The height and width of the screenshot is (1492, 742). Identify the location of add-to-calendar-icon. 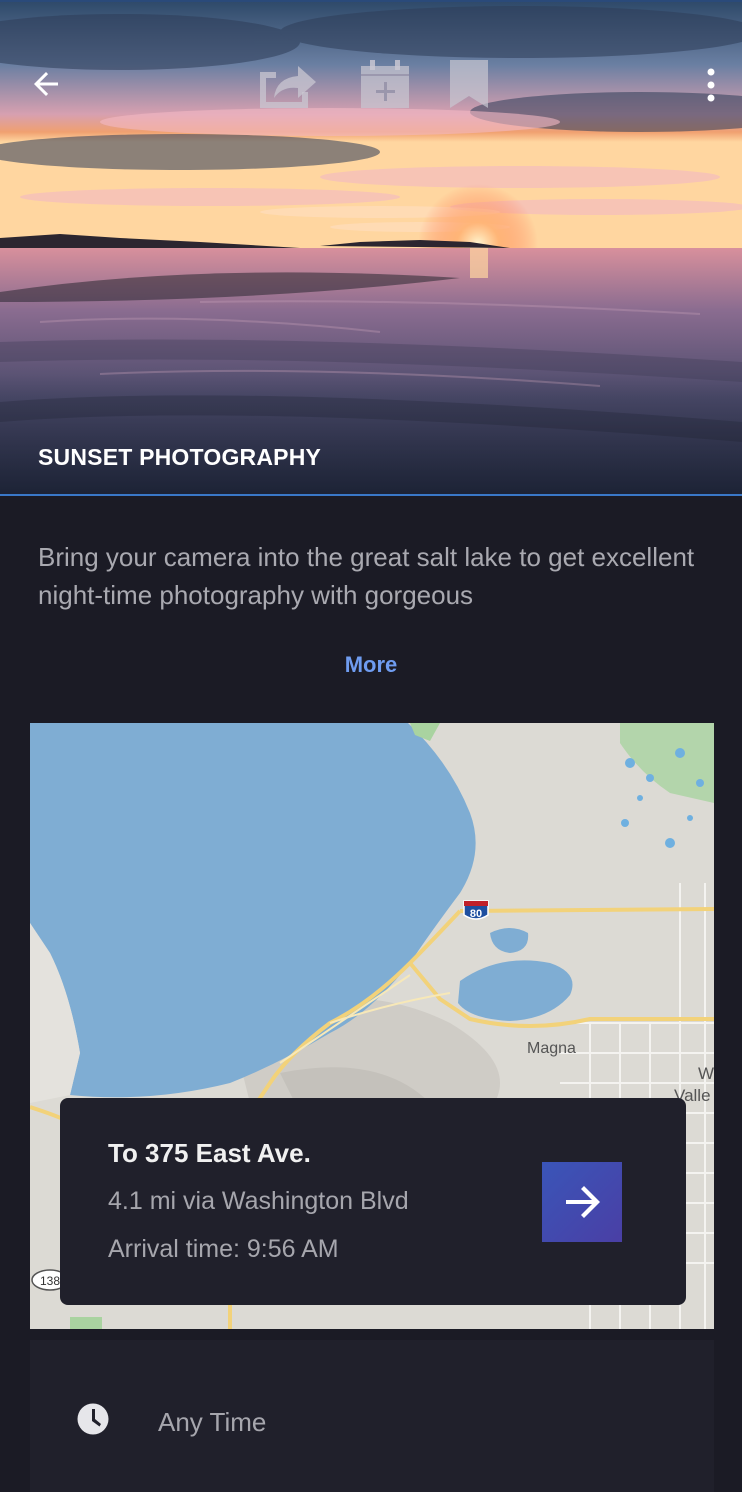
(385, 84).